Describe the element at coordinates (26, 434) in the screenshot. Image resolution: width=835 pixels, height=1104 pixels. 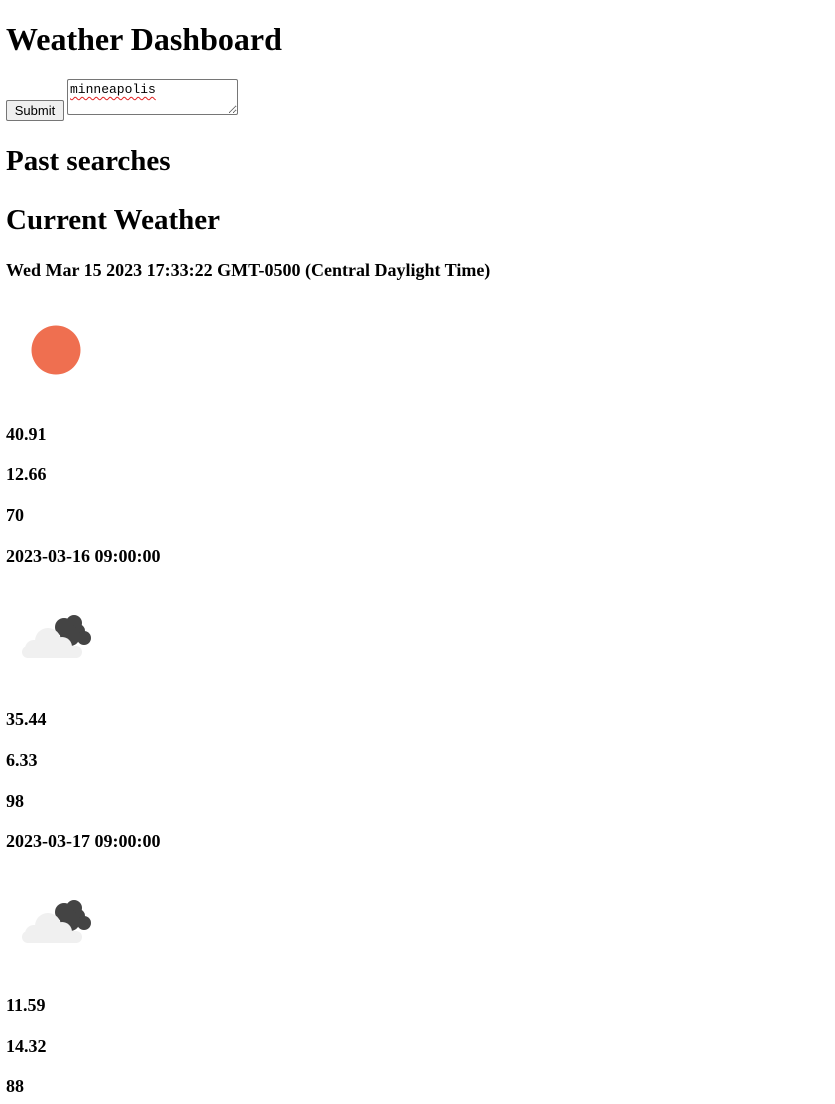
I see `current-temp: 40.91` at that location.